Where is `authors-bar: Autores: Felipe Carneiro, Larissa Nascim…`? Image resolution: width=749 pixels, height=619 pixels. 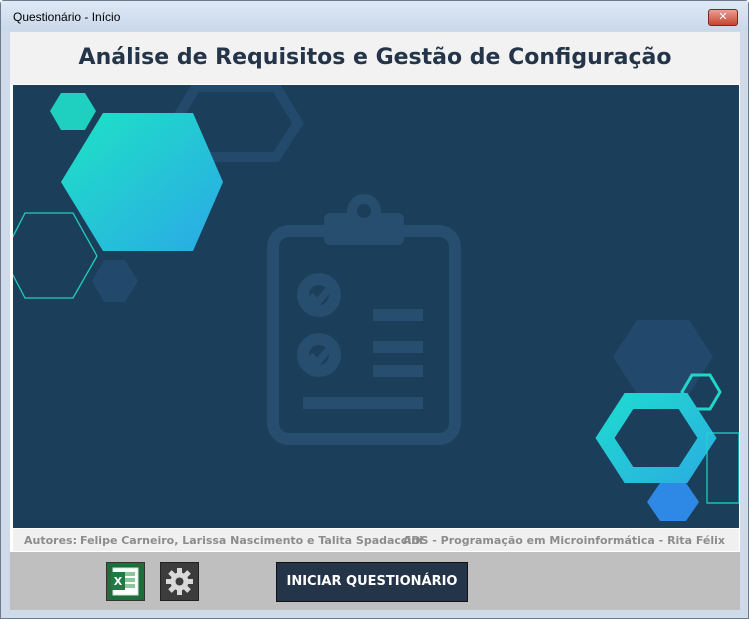 authors-bar: Autores: Felipe Carneiro, Larissa Nascim… is located at coordinates (376, 540).